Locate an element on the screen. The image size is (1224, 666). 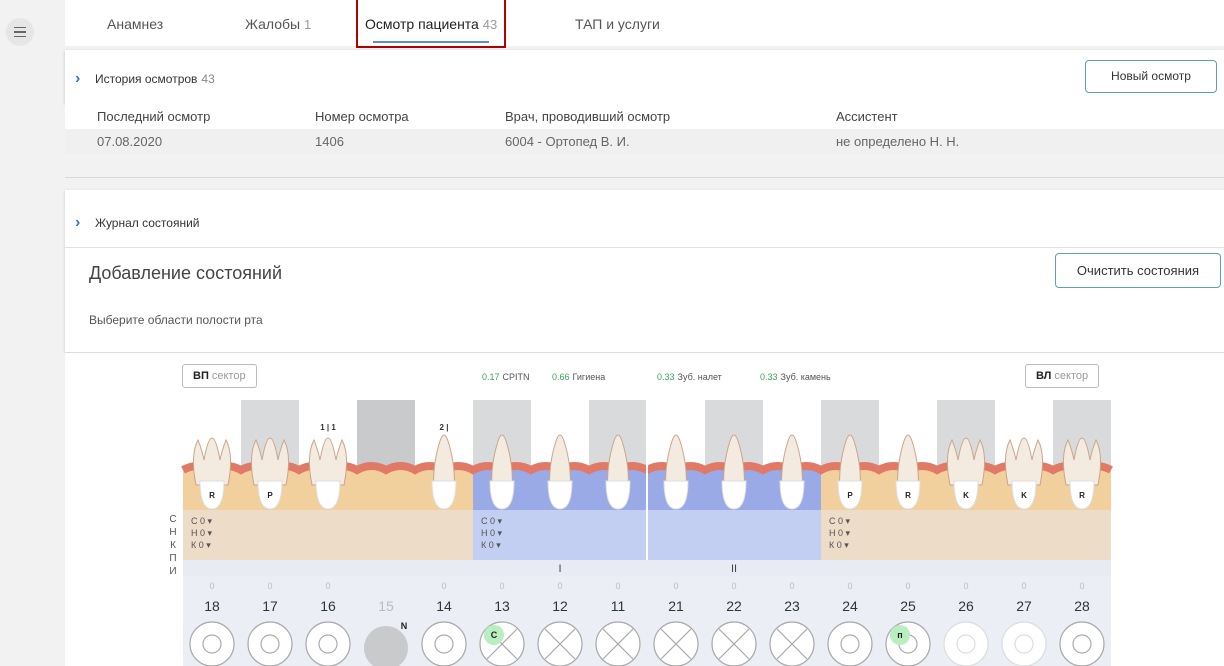
tab-complaints: Жалобы 1 is located at coordinates (278, 23).